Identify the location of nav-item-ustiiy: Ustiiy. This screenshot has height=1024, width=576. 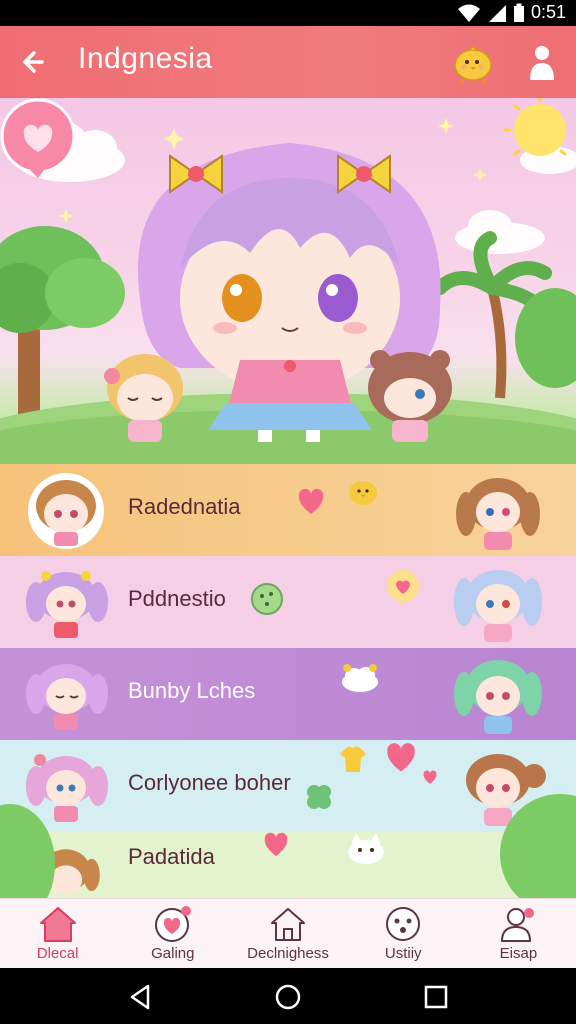
(403, 933).